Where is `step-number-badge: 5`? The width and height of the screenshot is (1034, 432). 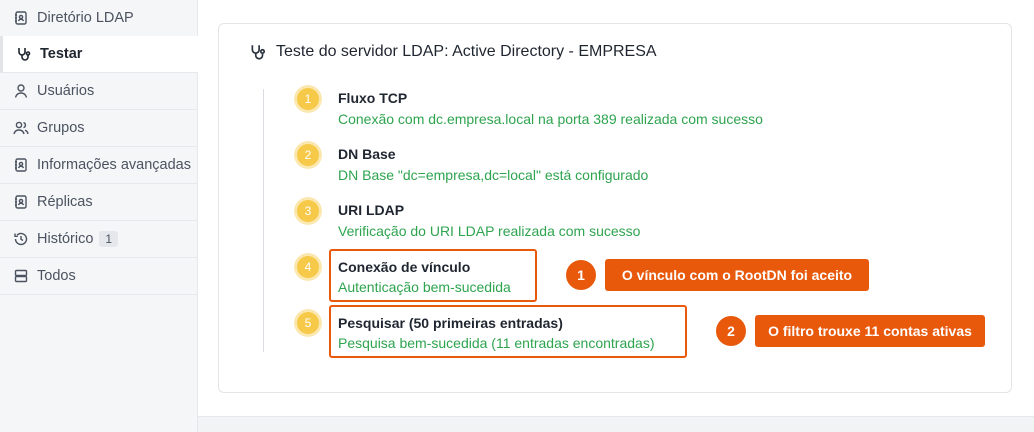 step-number-badge: 5 is located at coordinates (308, 323).